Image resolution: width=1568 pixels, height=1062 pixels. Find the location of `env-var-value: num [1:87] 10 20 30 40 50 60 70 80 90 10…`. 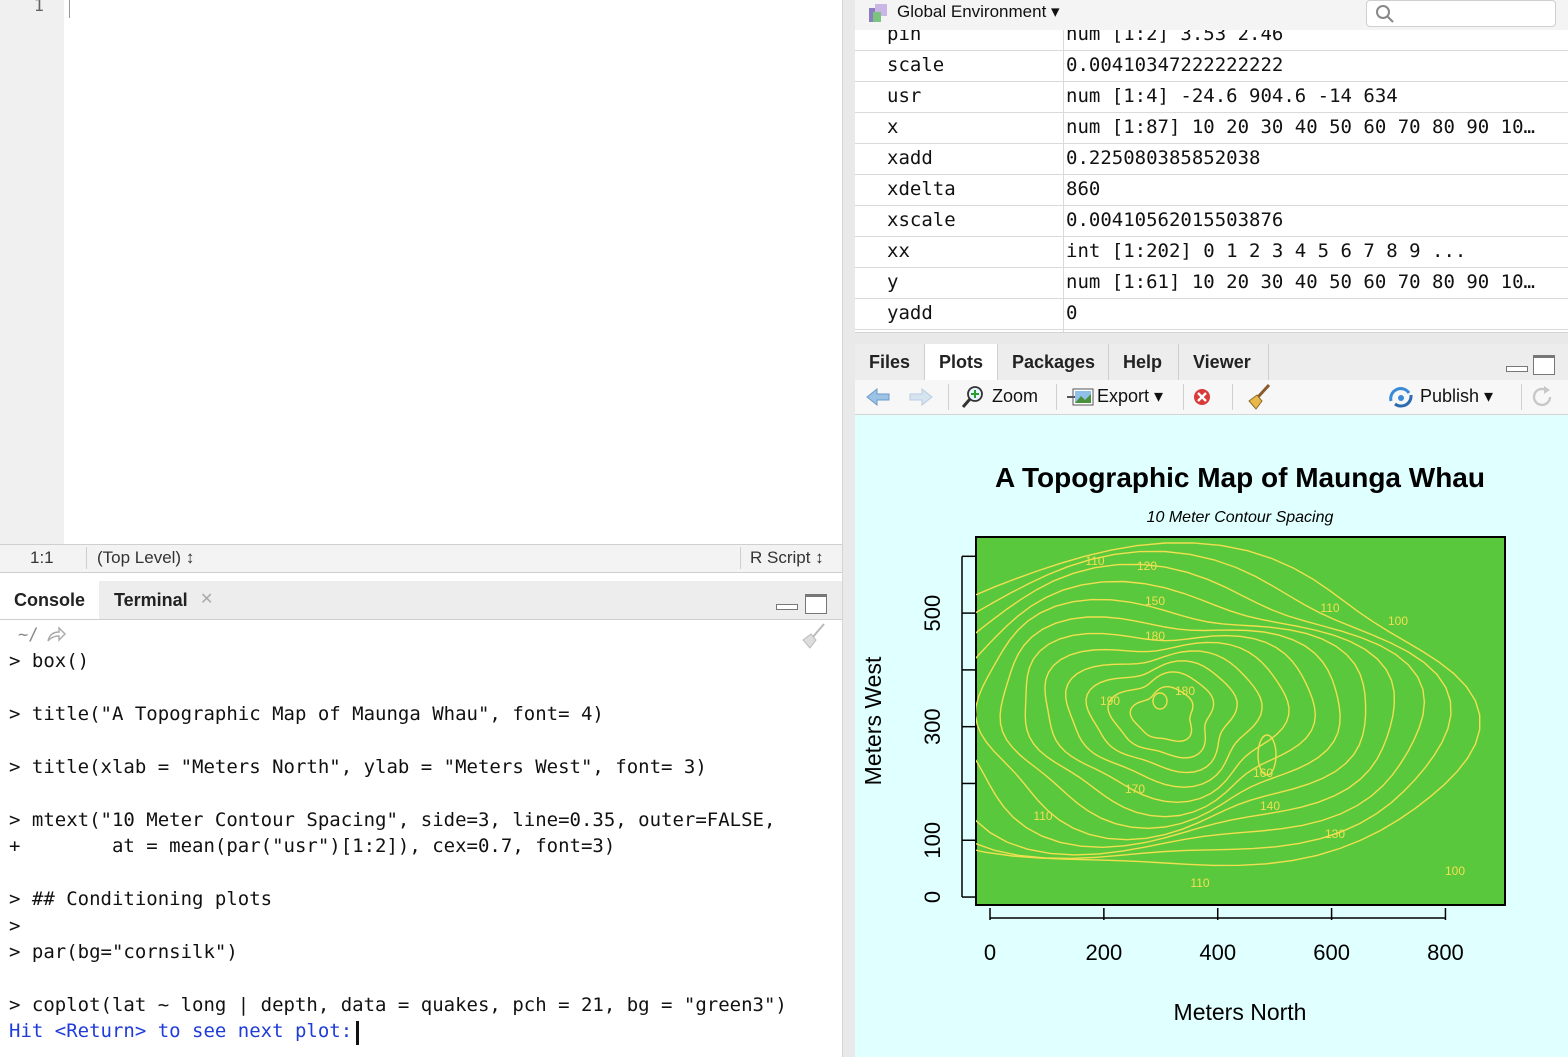

env-var-value: num [1:87] 10 20 30 40 50 60 70 80 90 10… is located at coordinates (1300, 127).